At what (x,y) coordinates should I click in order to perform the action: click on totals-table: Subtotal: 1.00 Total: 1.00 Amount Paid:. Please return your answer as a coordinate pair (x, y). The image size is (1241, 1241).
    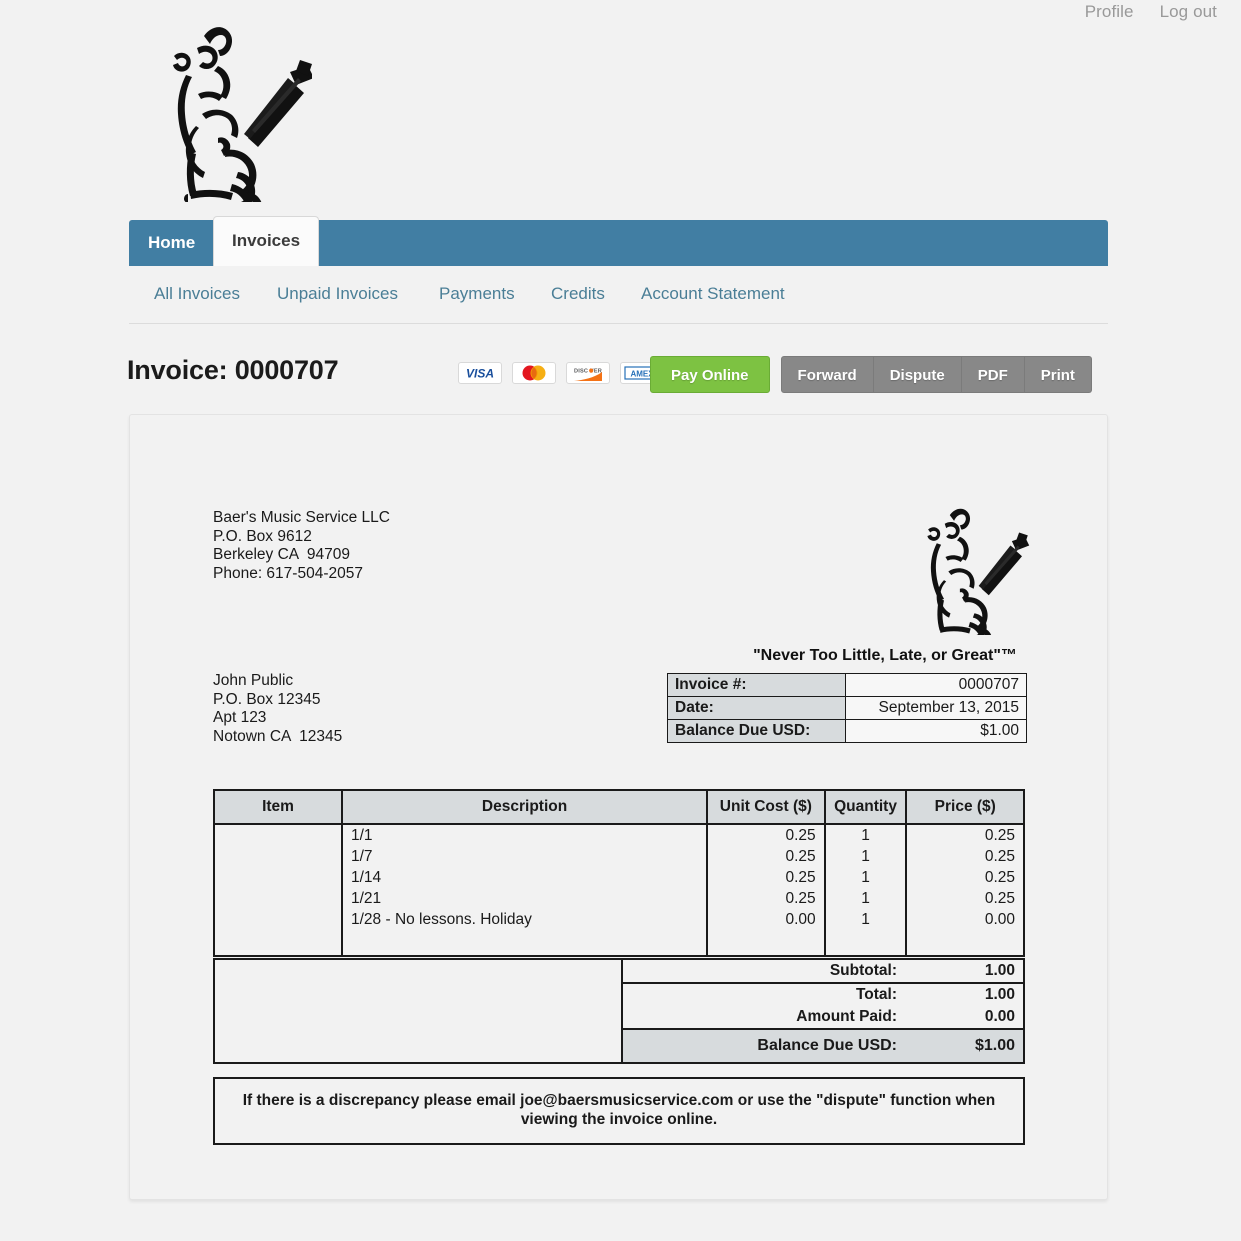
    Looking at the image, I should click on (619, 1011).